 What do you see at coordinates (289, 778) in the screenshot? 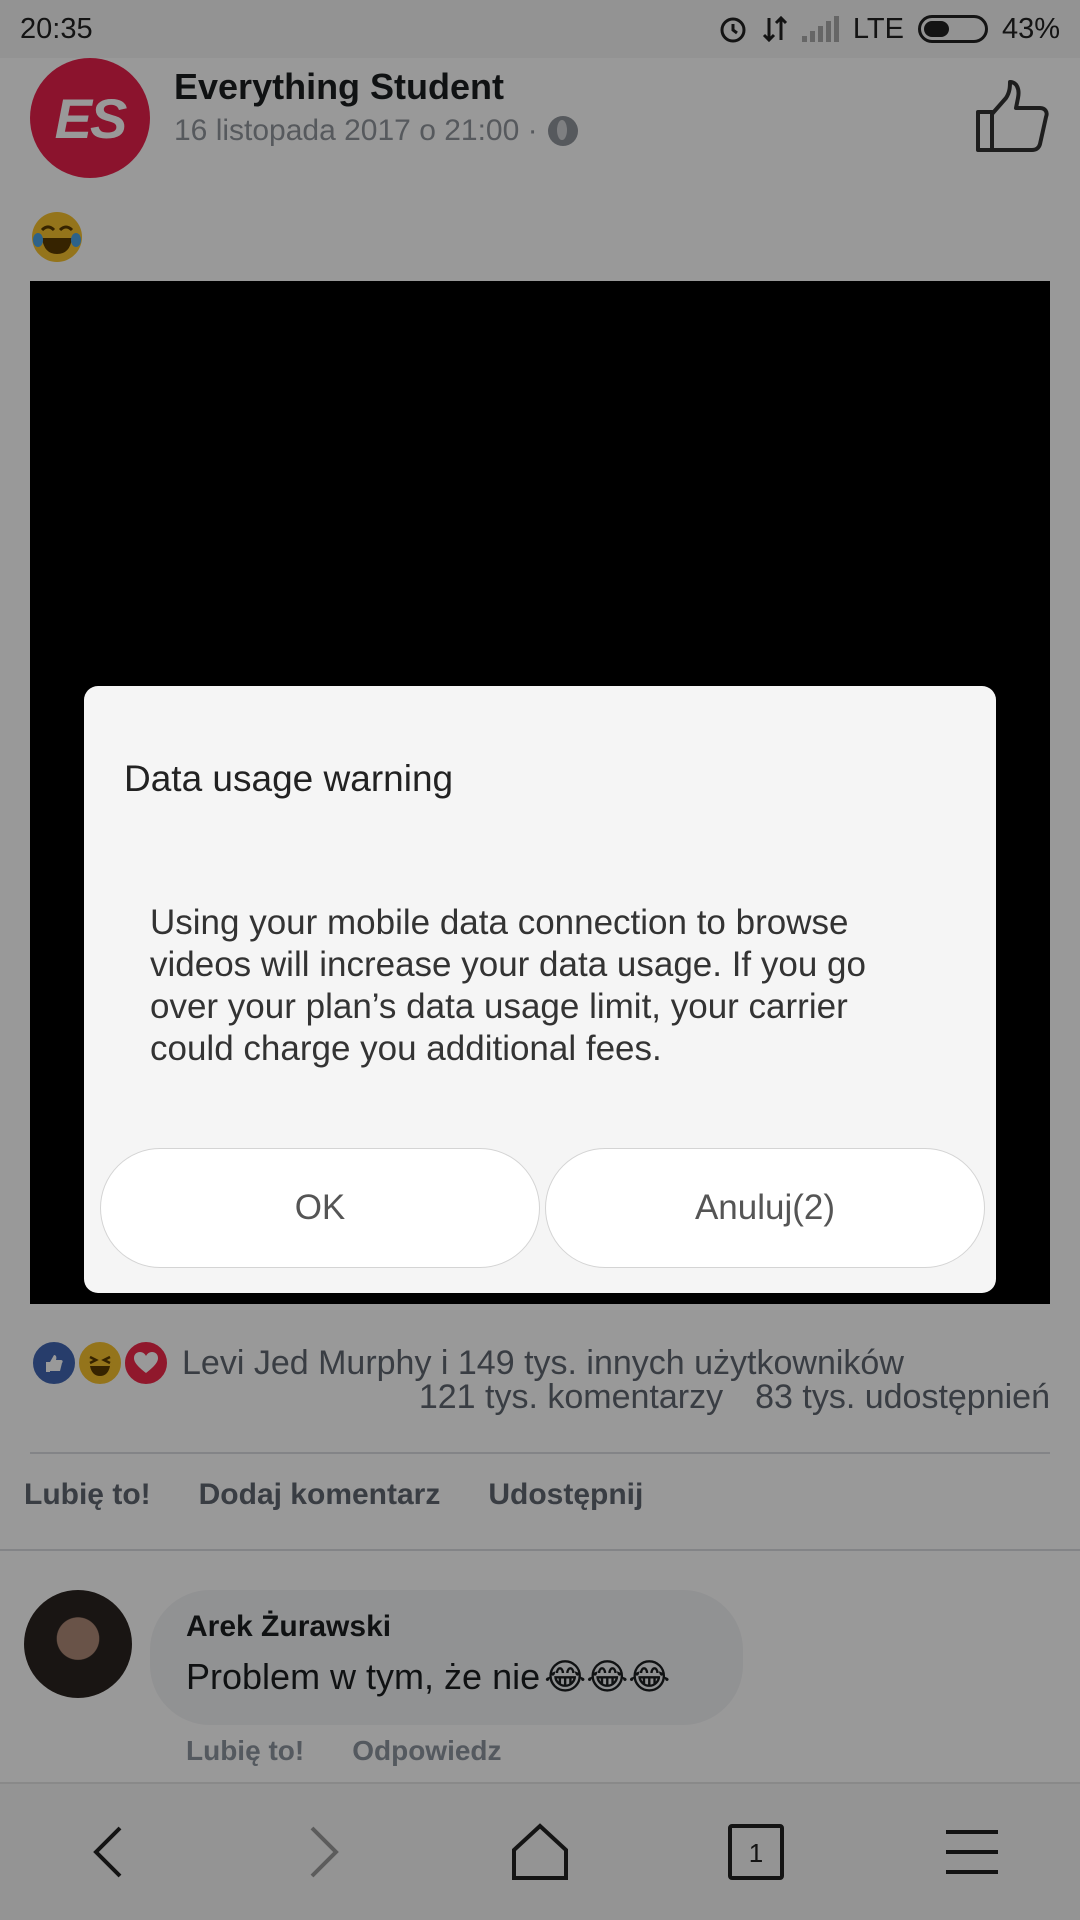
I see `dialog-title: Data usage warning` at bounding box center [289, 778].